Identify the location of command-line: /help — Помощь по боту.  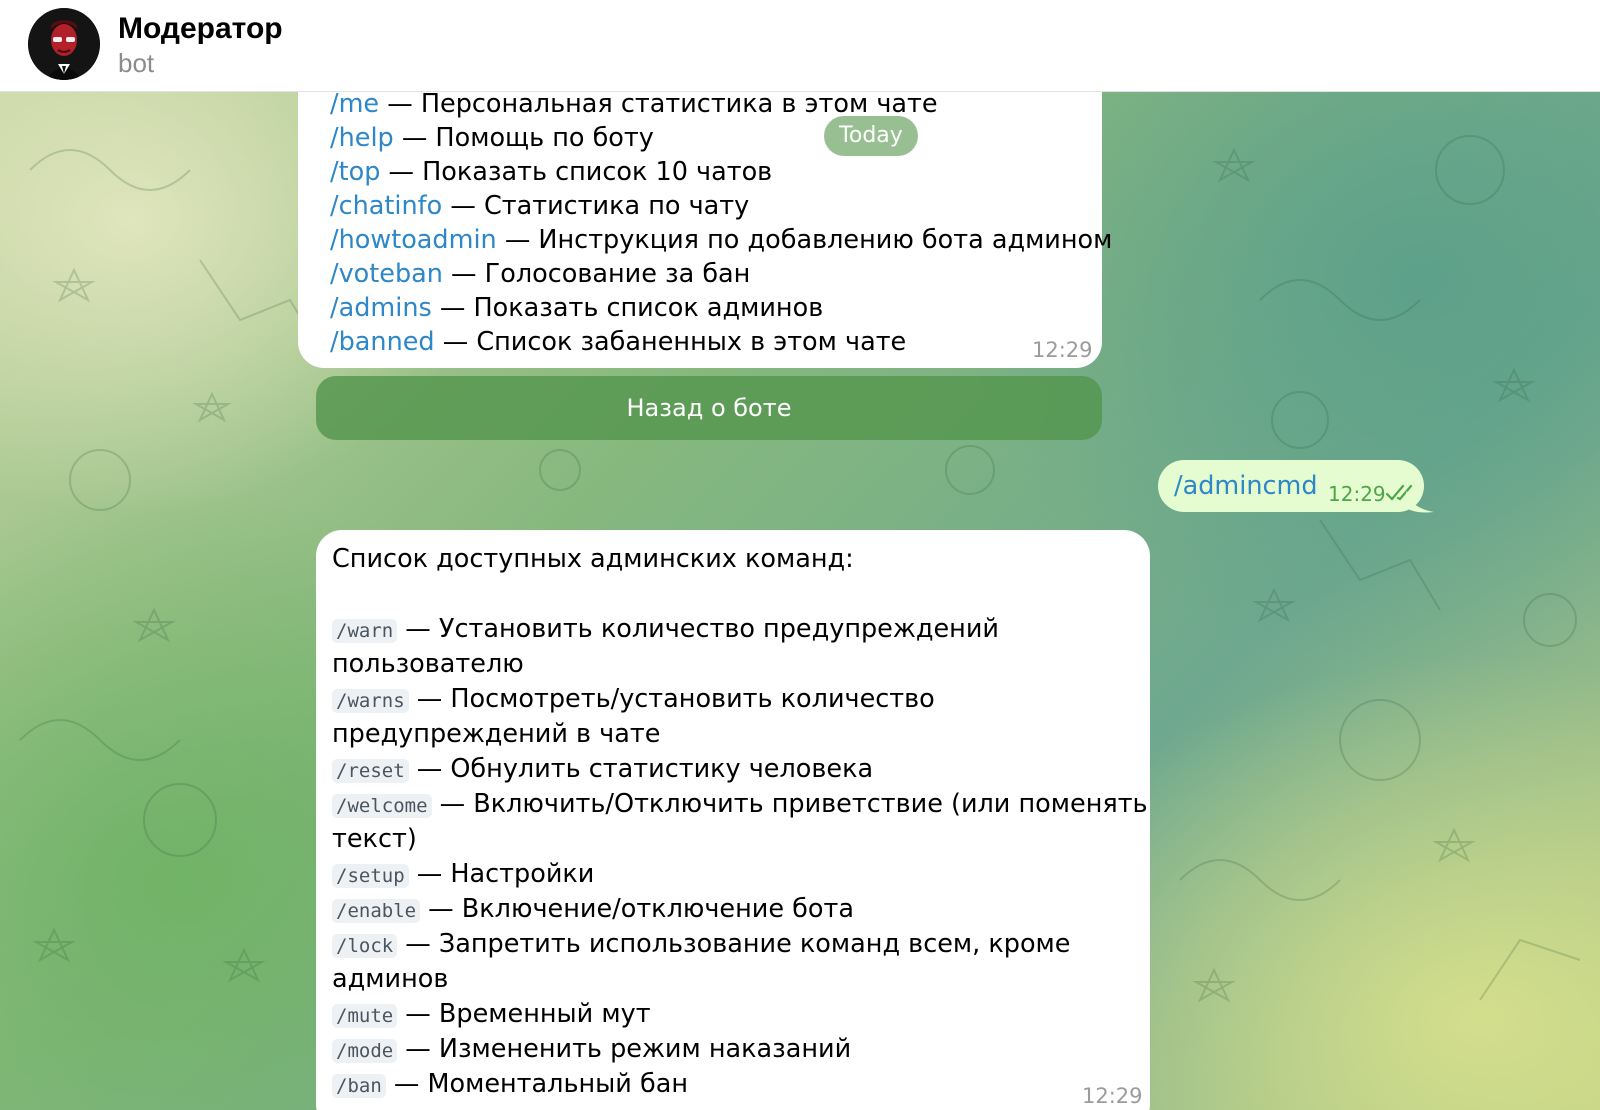
(492, 138).